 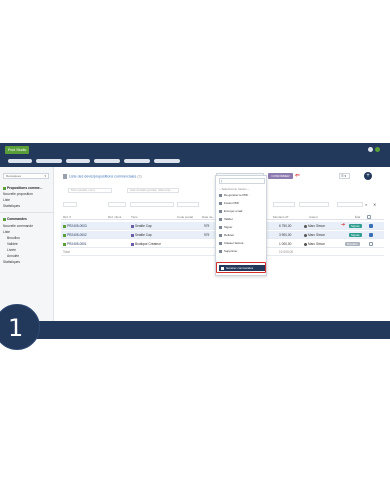 What do you see at coordinates (11, 250) in the screenshot?
I see `sidebar-item-delivered: Livrée` at bounding box center [11, 250].